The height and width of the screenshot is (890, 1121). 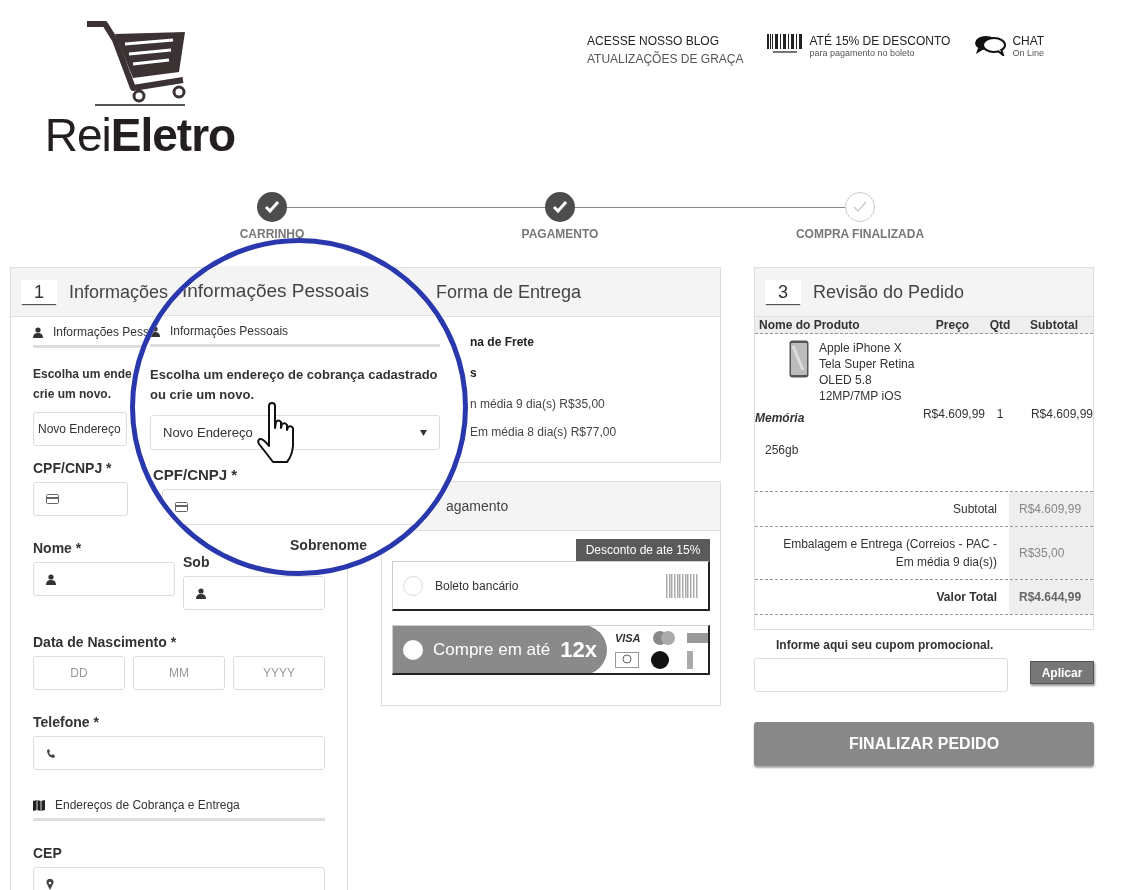 What do you see at coordinates (1061, 414) in the screenshot?
I see `subtotal-cell-text: R$4.609,99` at bounding box center [1061, 414].